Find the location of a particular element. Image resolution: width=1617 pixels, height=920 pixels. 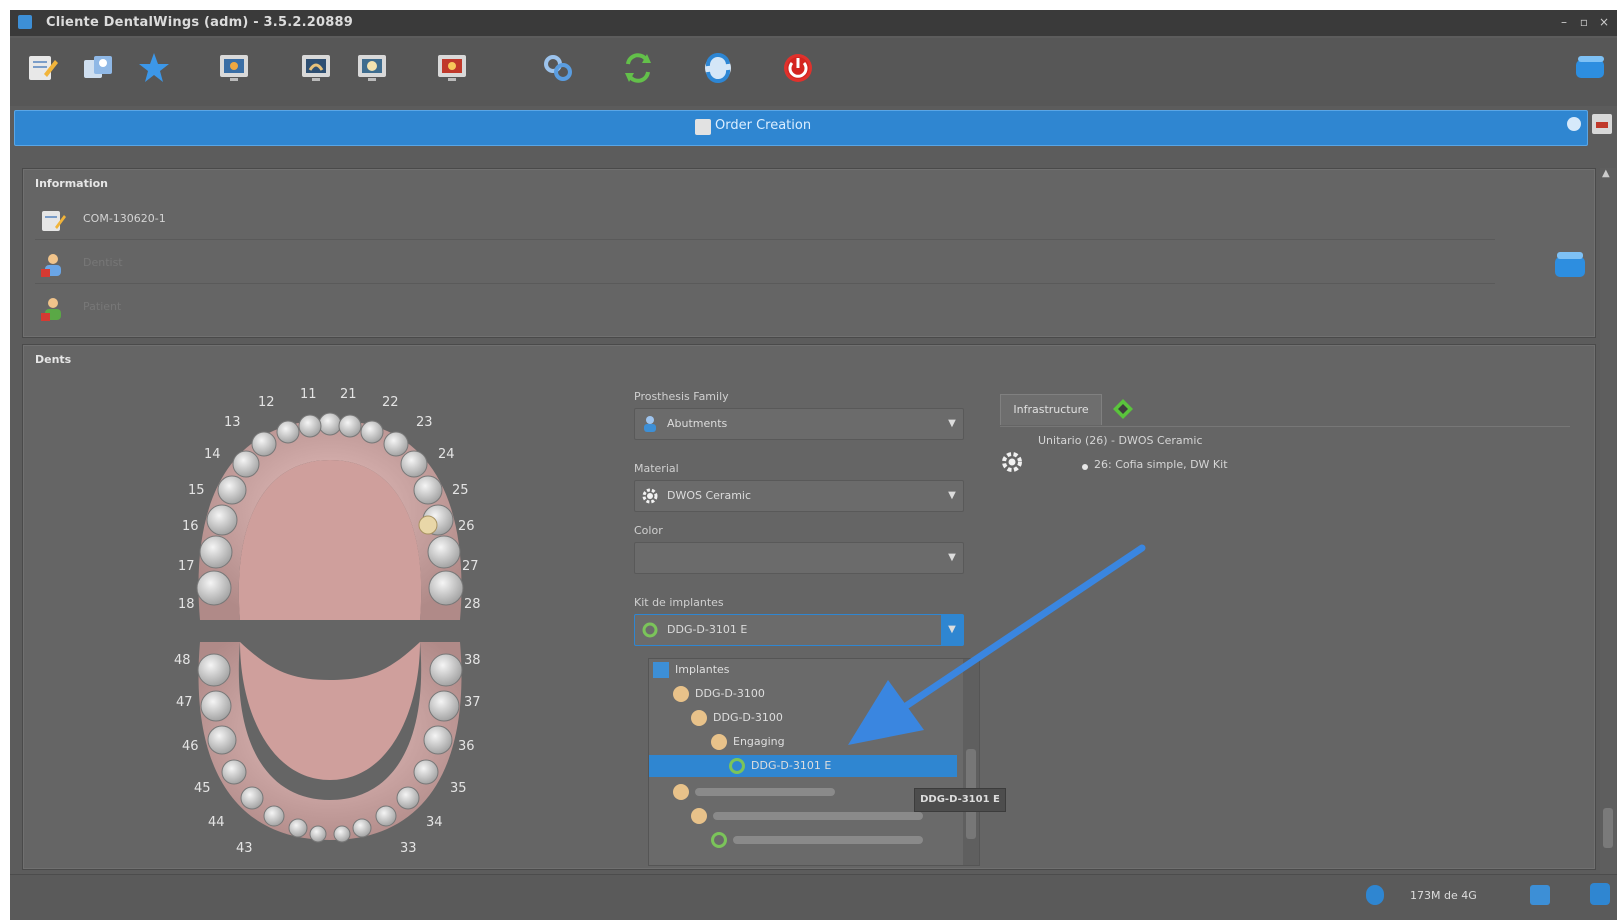

gear-icon is located at coordinates (1012, 462).